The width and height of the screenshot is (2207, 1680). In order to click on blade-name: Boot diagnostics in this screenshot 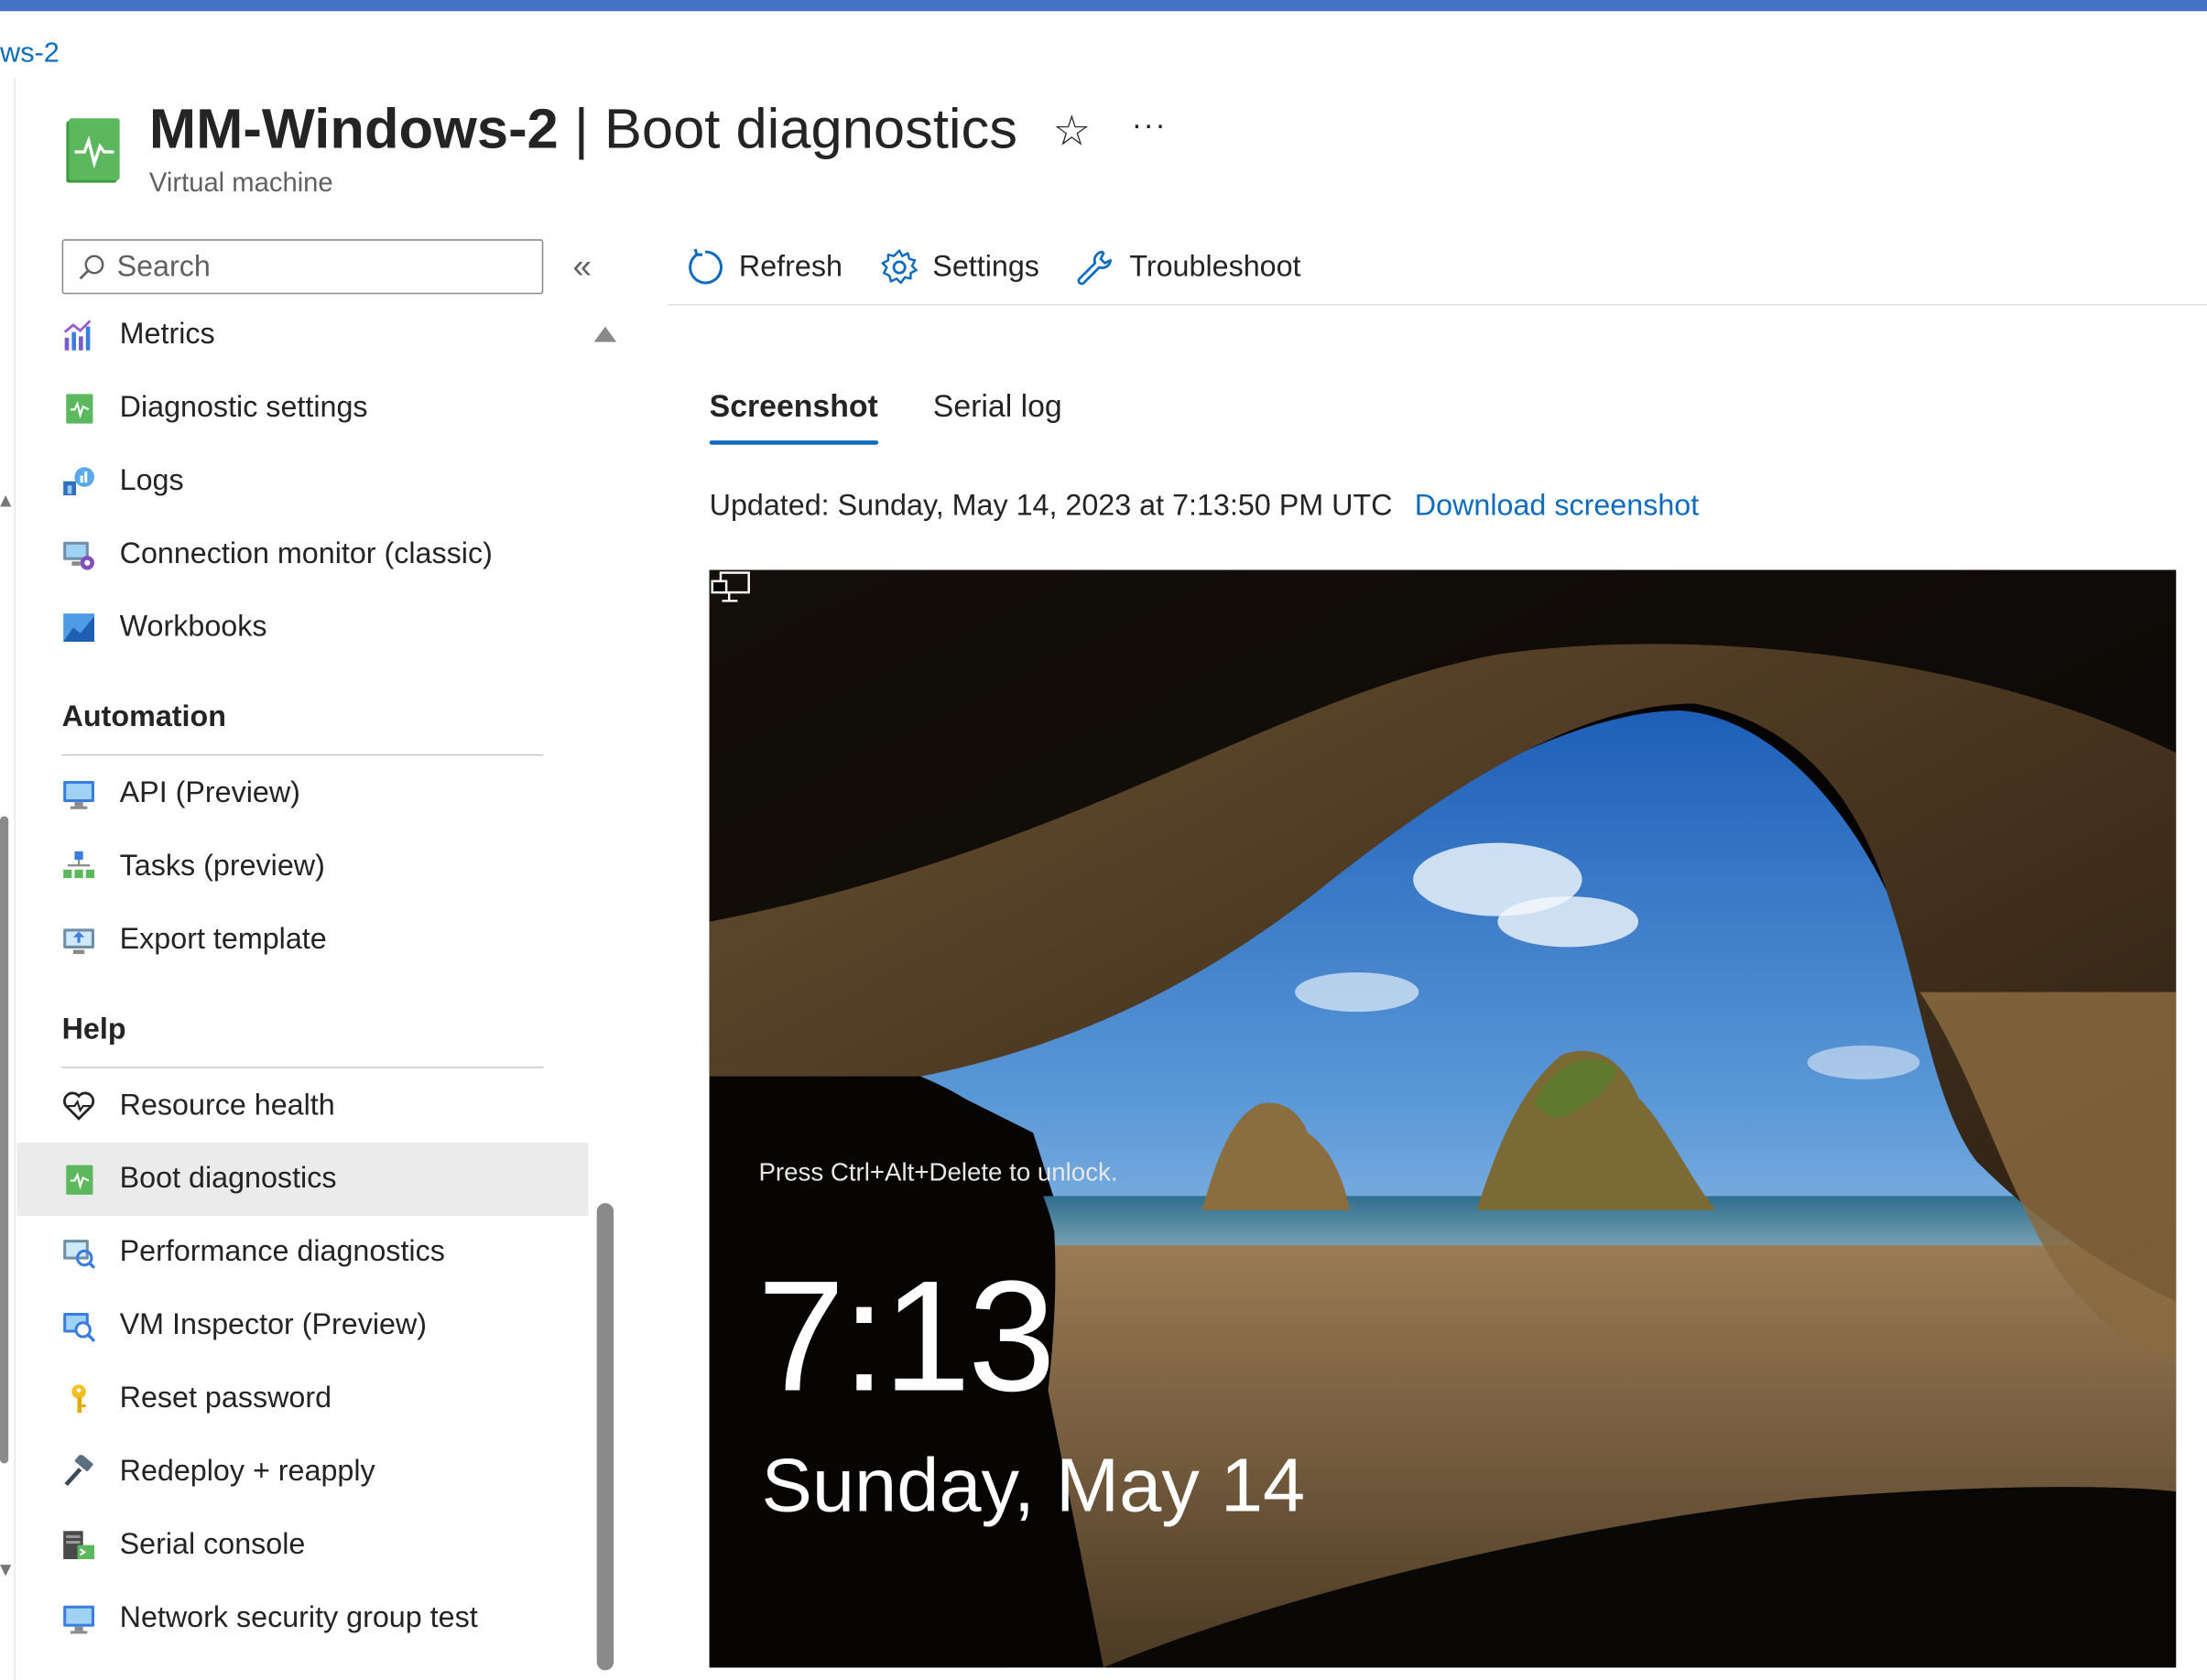, I will do `click(810, 129)`.